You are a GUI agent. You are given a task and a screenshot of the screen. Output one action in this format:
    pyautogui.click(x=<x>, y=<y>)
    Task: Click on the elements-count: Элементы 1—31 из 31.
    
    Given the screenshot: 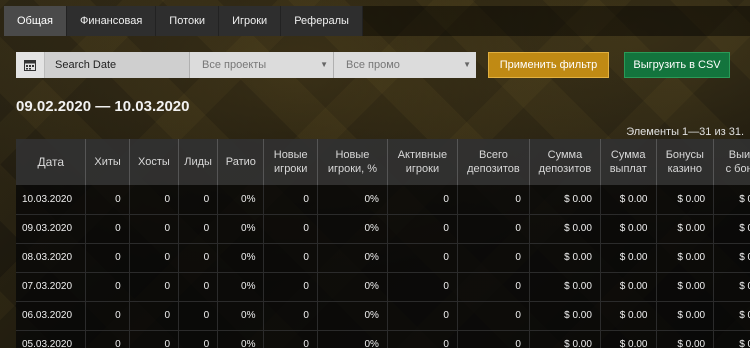 What is the action you would take?
    pyautogui.click(x=685, y=132)
    